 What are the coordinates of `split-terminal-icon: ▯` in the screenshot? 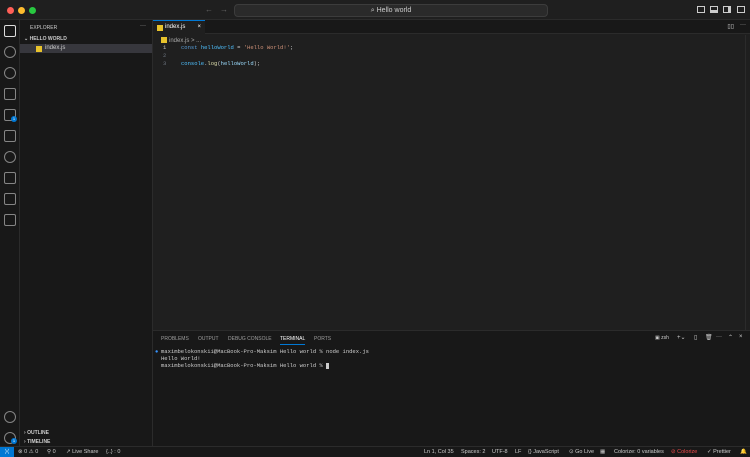 It's located at (695, 337).